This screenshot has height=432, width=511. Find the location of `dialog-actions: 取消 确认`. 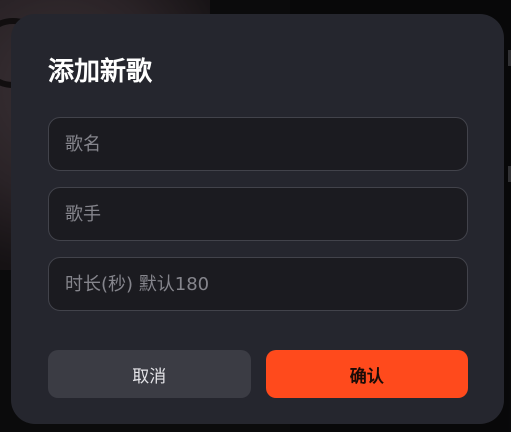

dialog-actions: 取消 确认 is located at coordinates (258, 374).